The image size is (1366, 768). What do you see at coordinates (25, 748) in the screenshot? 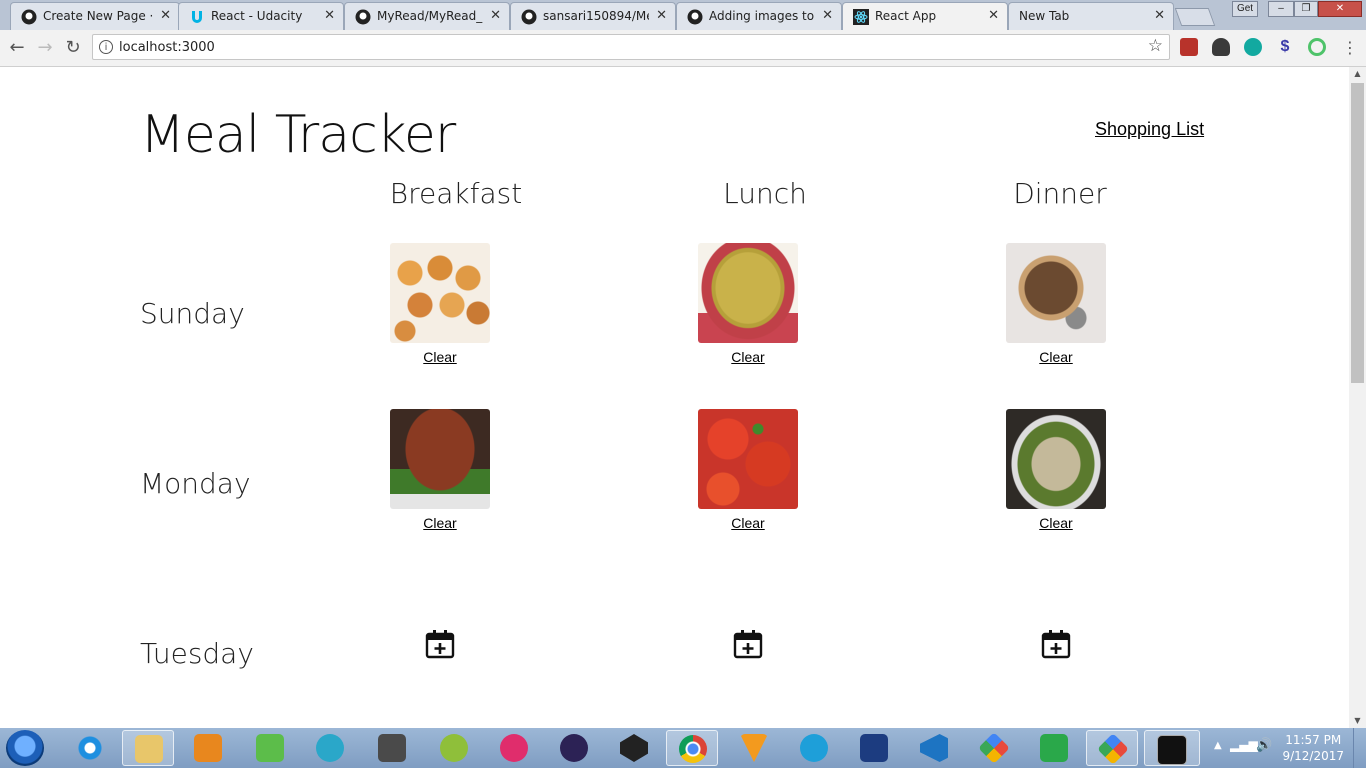
I see `start-button` at bounding box center [25, 748].